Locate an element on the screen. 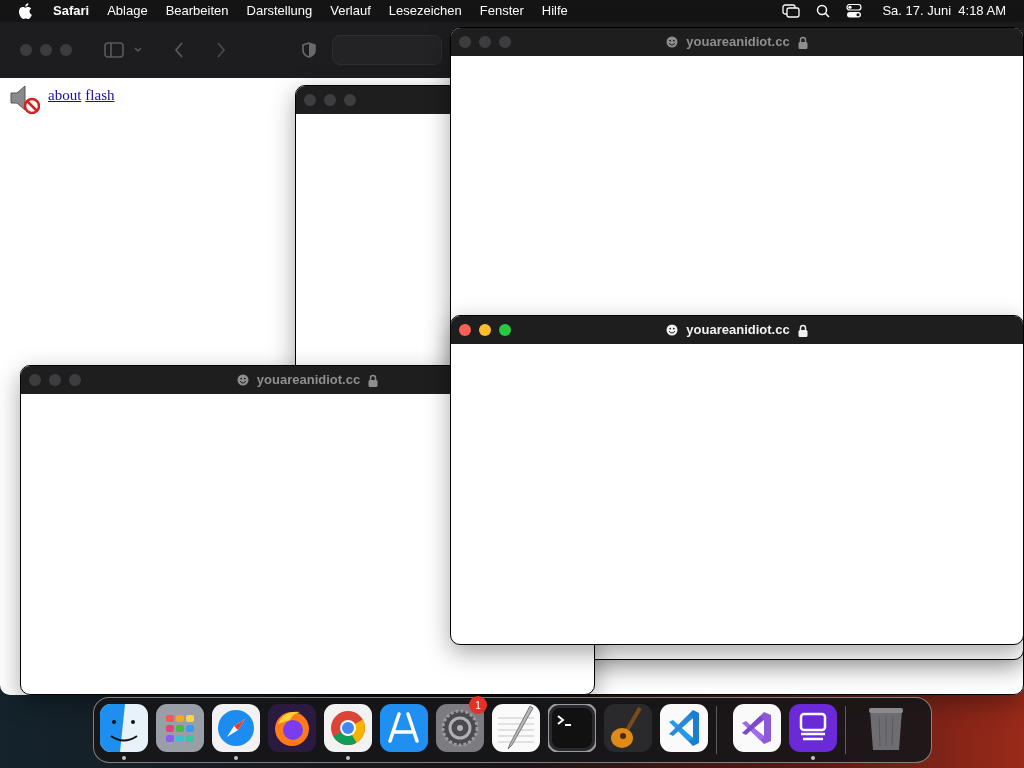  terminal-icon is located at coordinates (572, 728).